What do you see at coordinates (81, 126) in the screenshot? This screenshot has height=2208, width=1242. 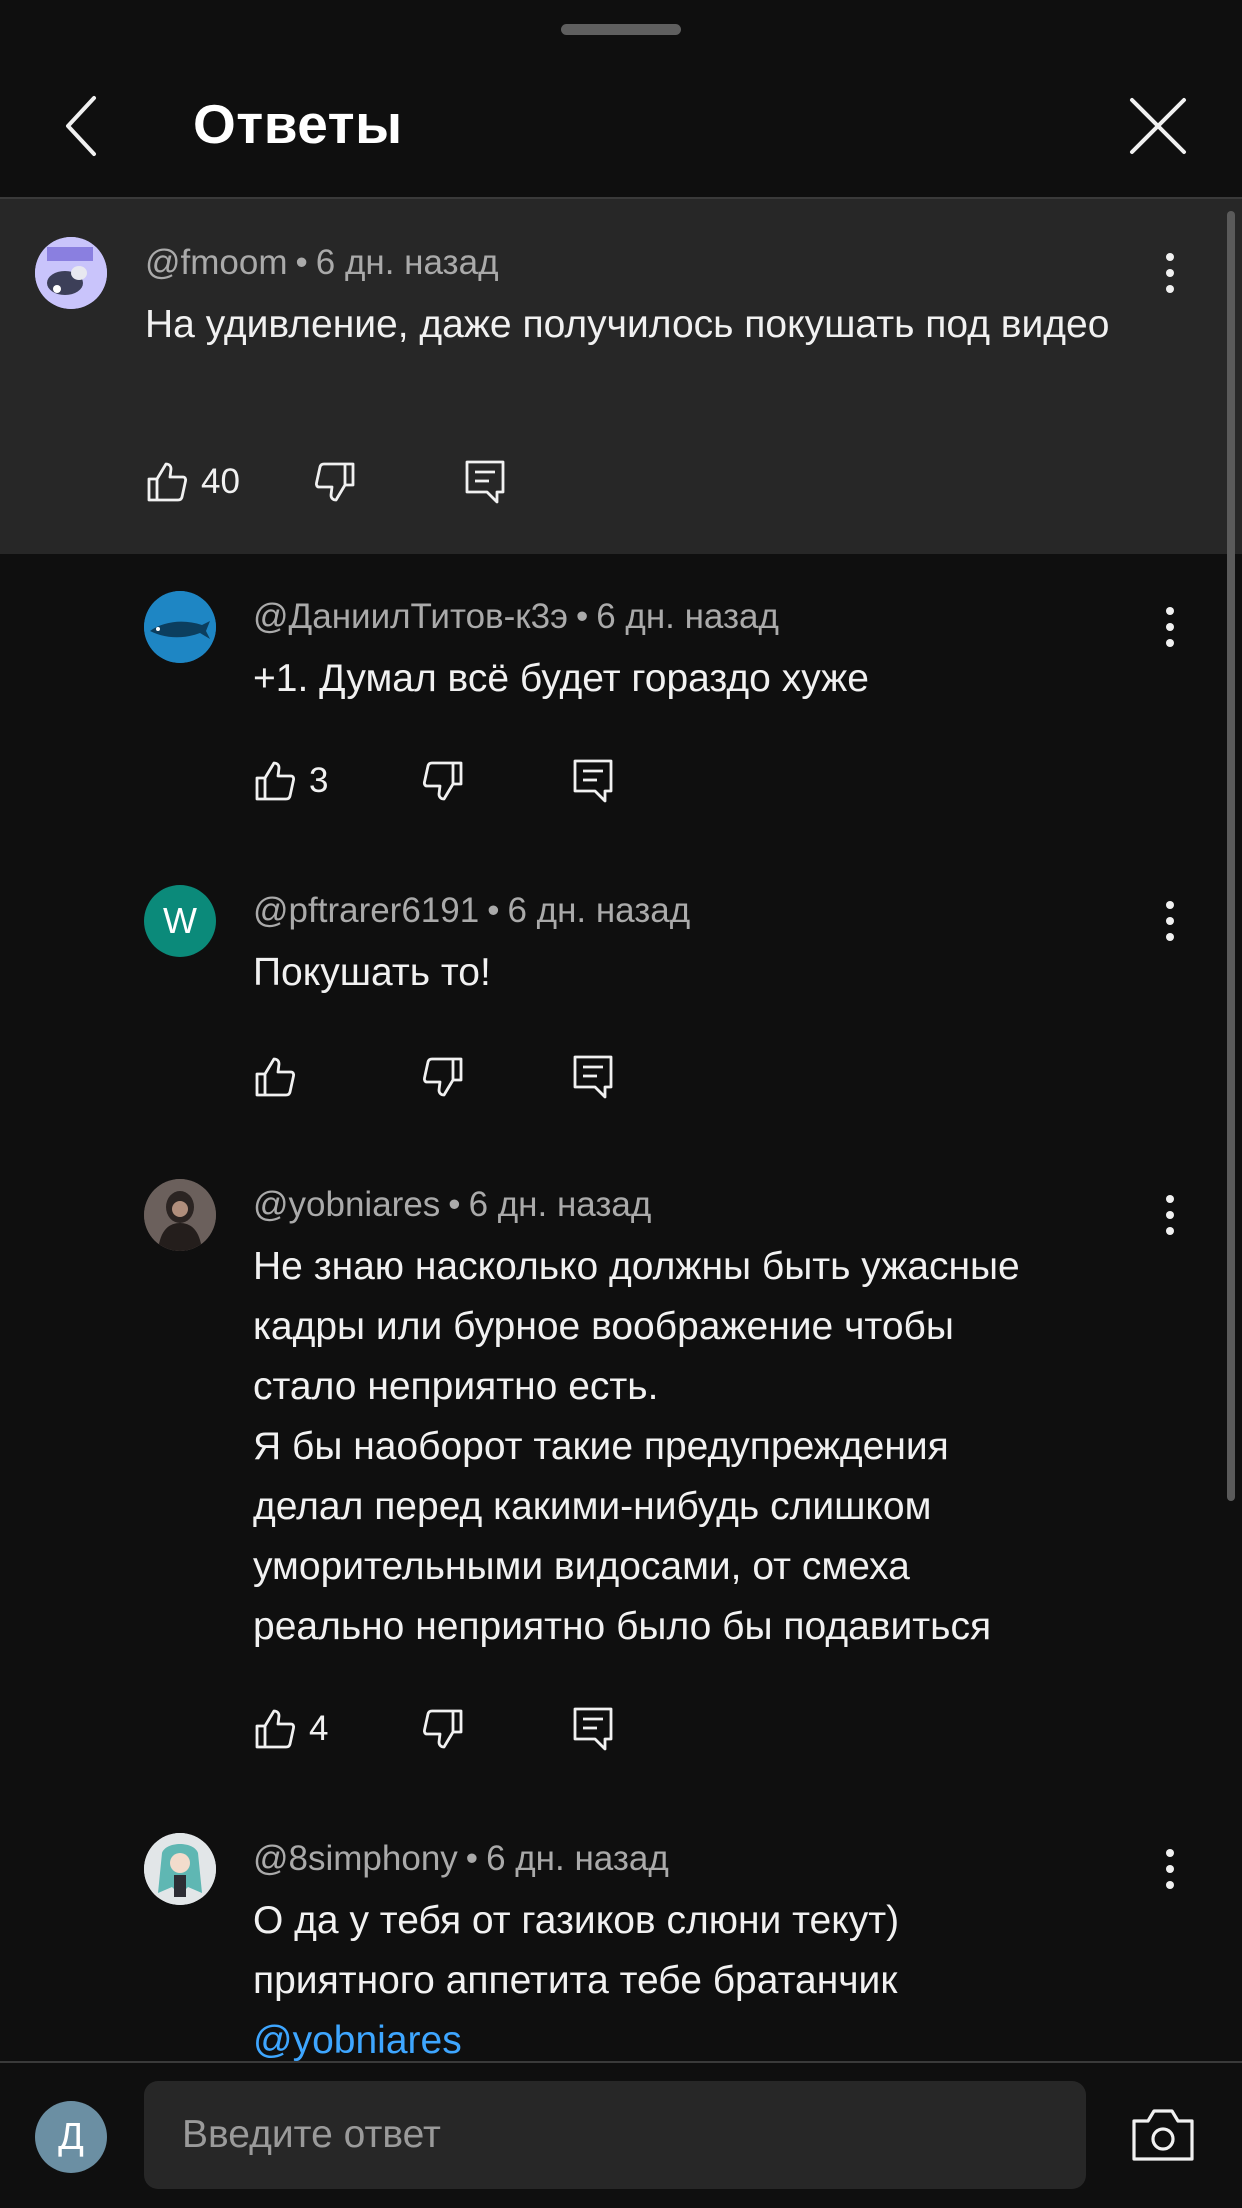 I see `back-arrow-icon` at bounding box center [81, 126].